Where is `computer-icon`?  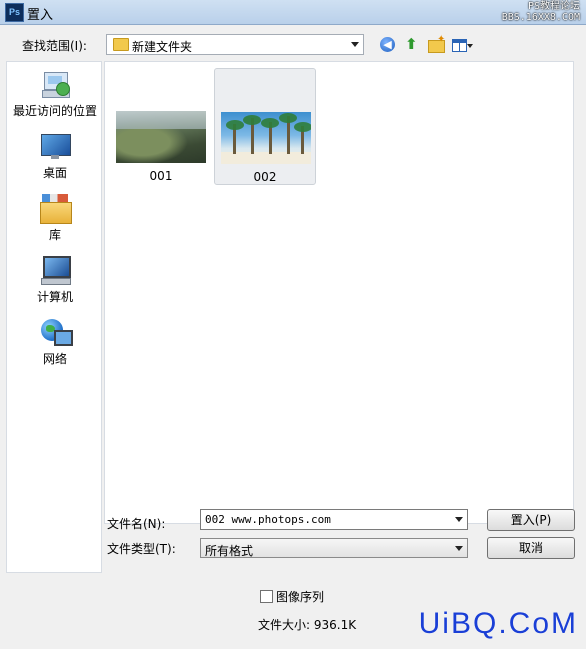
computer-icon is located at coordinates (55, 270).